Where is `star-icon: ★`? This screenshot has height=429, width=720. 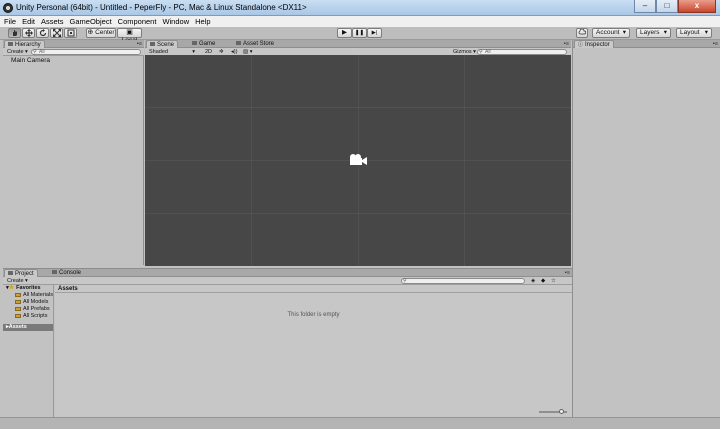 star-icon: ★ is located at coordinates (11, 288).